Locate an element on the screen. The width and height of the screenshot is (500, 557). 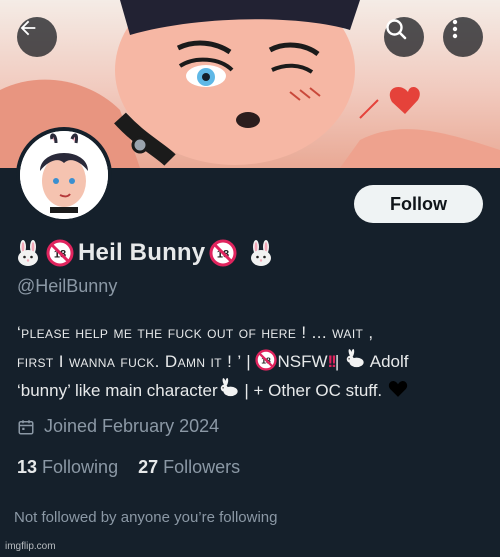
profile-avatar is located at coordinates (64, 175).